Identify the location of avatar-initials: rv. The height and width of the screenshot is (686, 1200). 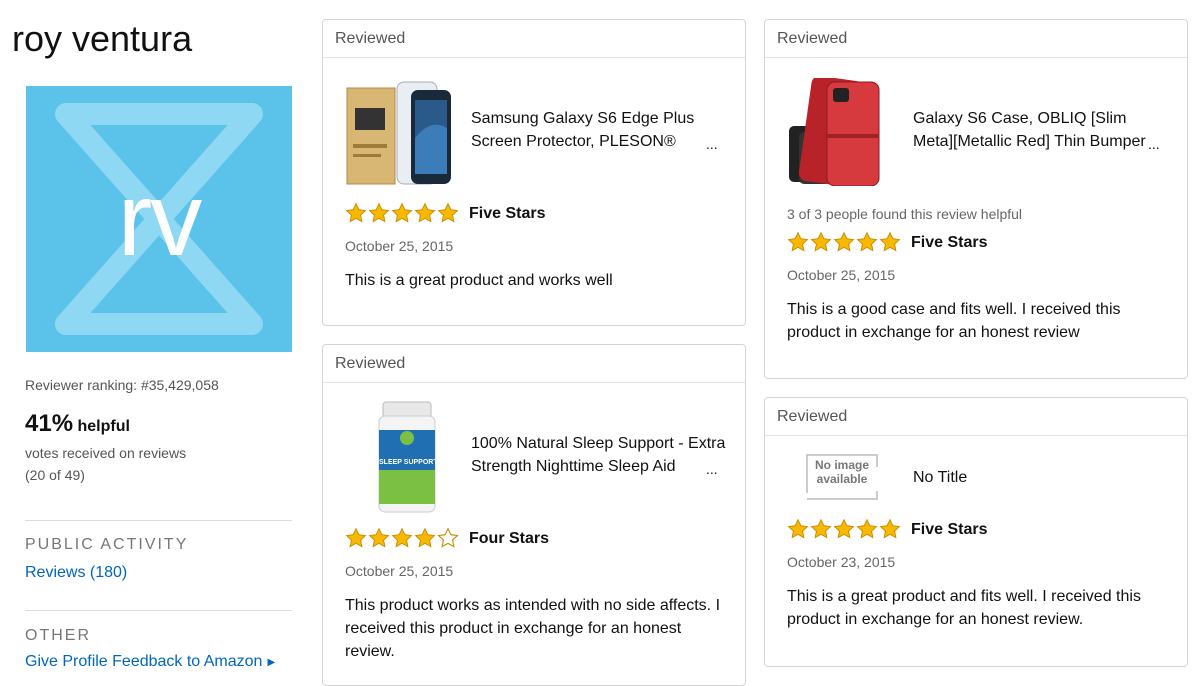
(160, 220).